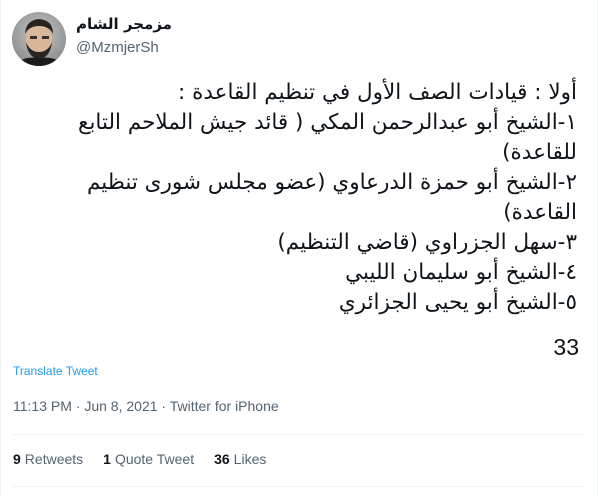  What do you see at coordinates (120, 406) in the screenshot?
I see `tweet-date: Jun 8, 2021` at bounding box center [120, 406].